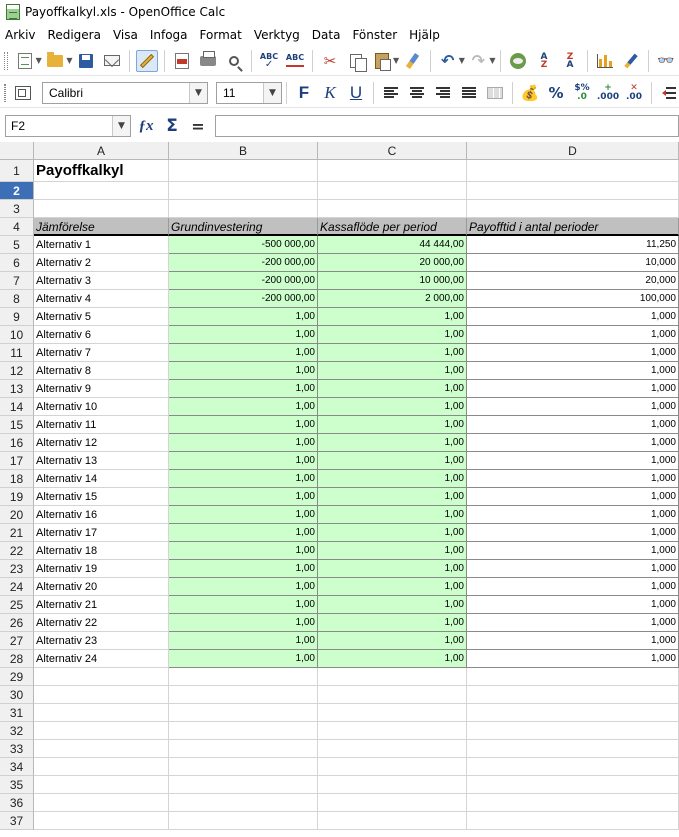 This screenshot has width=679, height=837. What do you see at coordinates (668, 93) in the screenshot?
I see `decrease-indent-button` at bounding box center [668, 93].